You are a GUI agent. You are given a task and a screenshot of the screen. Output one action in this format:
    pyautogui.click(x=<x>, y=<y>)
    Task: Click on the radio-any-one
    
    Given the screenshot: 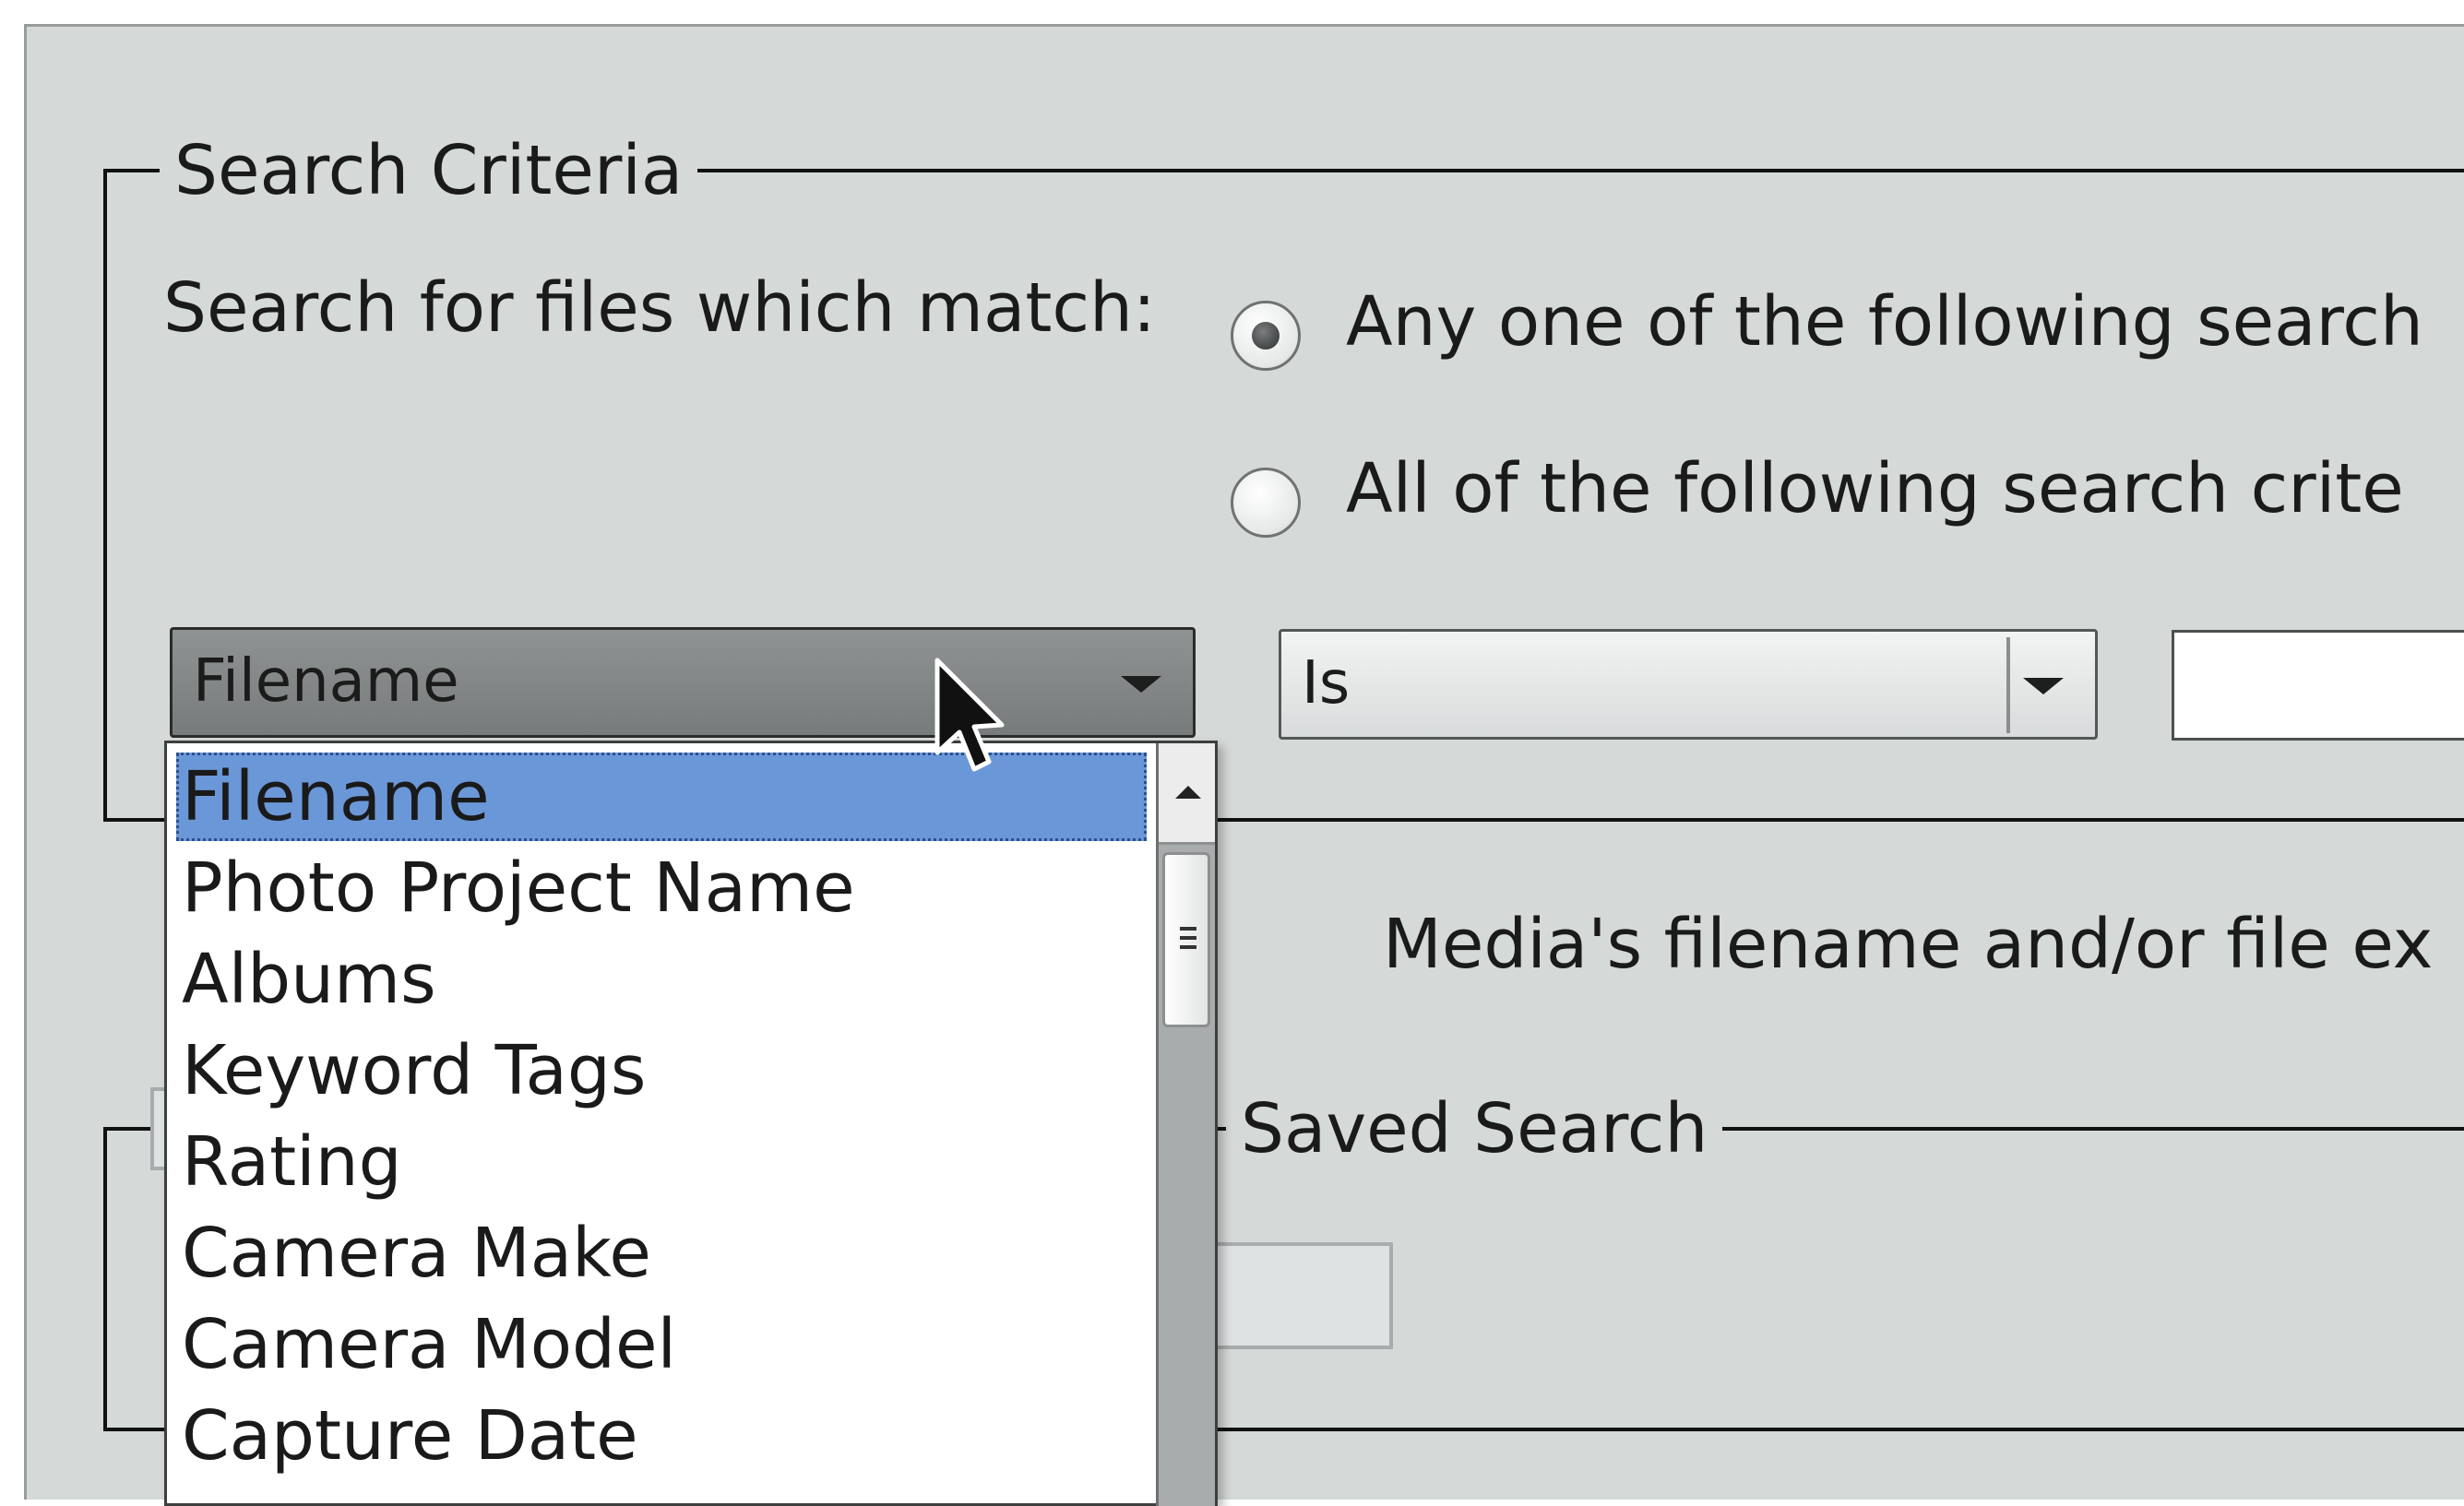 What is the action you would take?
    pyautogui.click(x=1266, y=336)
    